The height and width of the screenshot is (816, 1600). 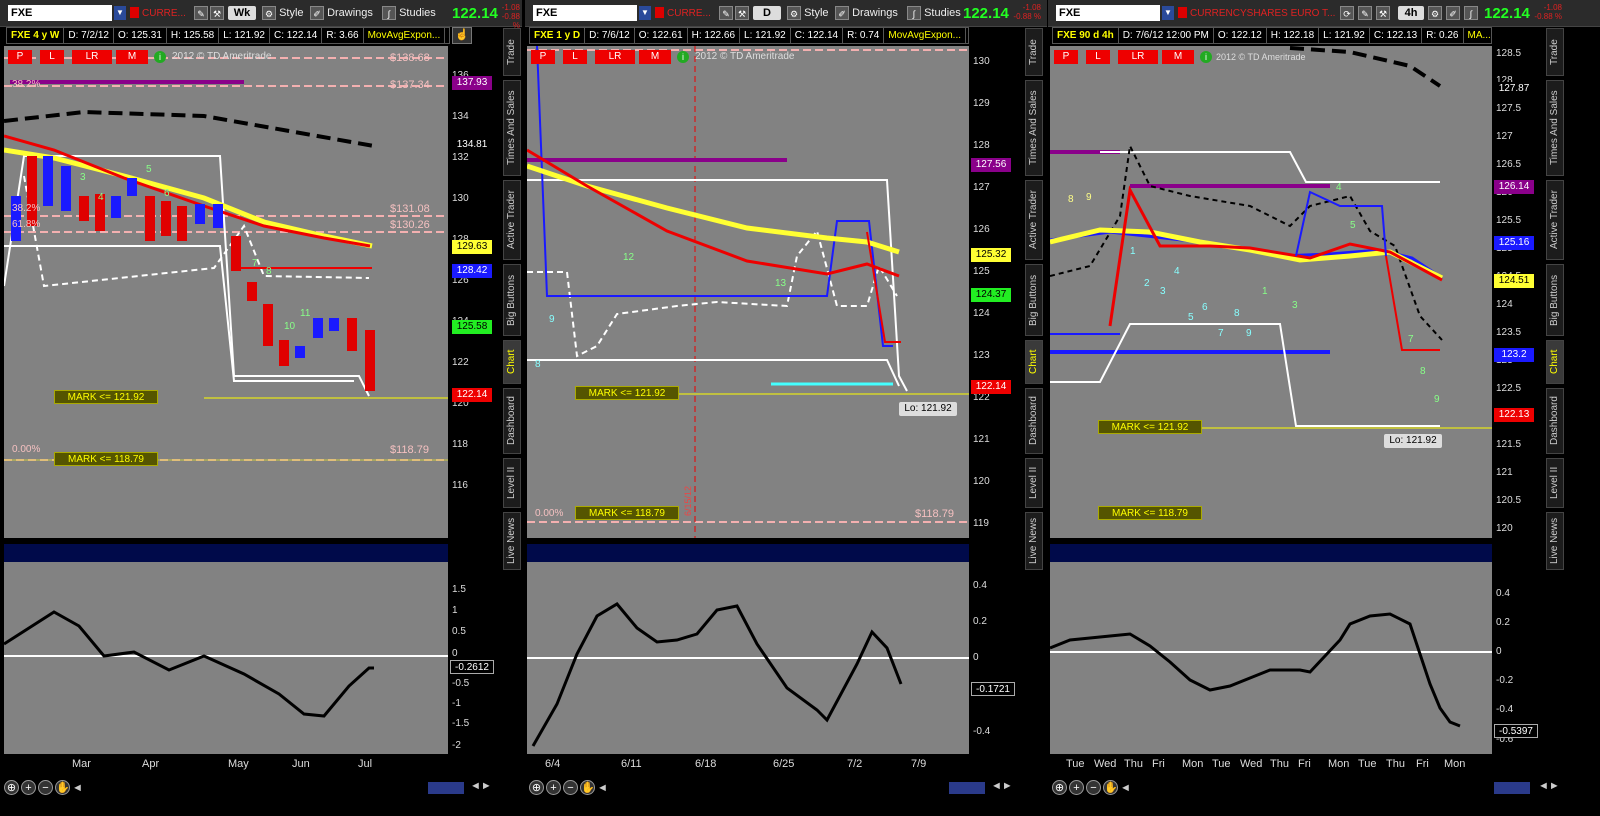 What do you see at coordinates (1453, 13) in the screenshot?
I see `drawings-button: ✐` at bounding box center [1453, 13].